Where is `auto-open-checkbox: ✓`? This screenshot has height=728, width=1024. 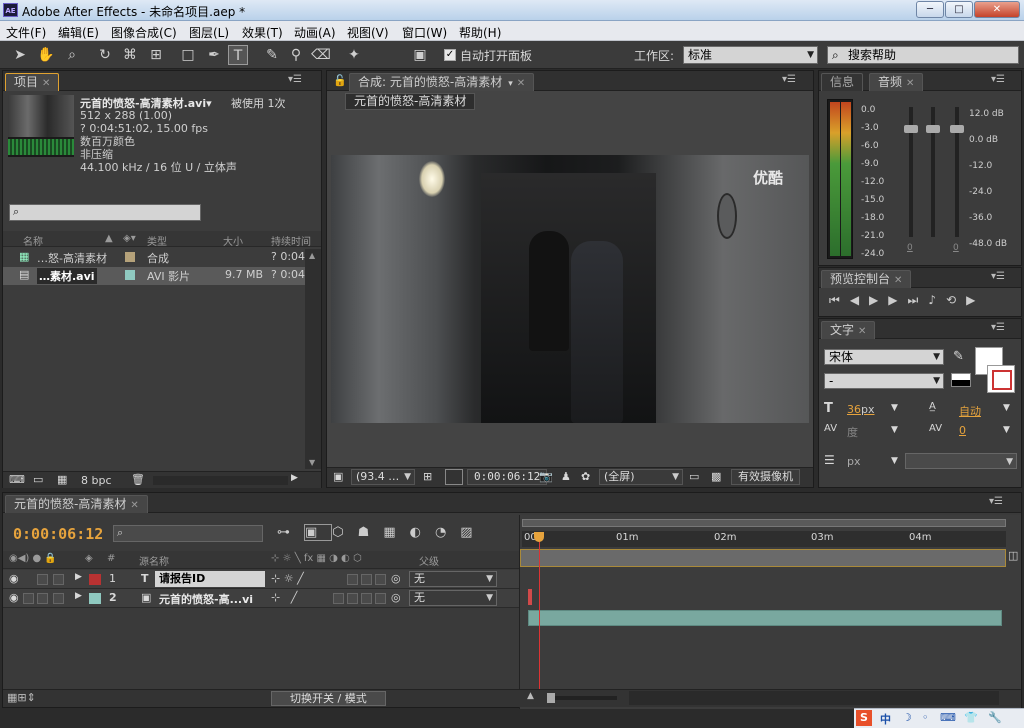 auto-open-checkbox: ✓ is located at coordinates (450, 55).